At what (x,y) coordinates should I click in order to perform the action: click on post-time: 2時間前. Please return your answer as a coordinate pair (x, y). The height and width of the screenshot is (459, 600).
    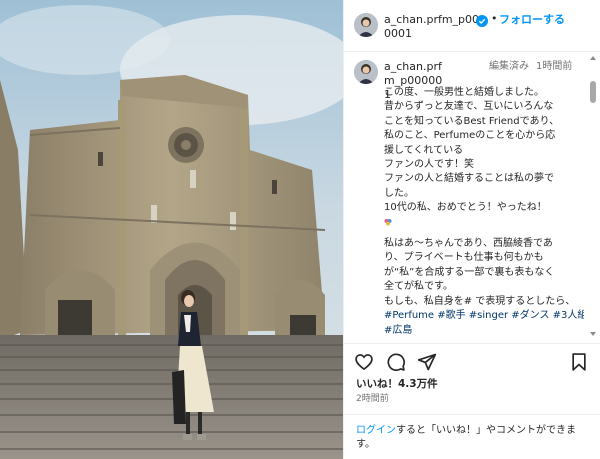
    Looking at the image, I should click on (372, 399).